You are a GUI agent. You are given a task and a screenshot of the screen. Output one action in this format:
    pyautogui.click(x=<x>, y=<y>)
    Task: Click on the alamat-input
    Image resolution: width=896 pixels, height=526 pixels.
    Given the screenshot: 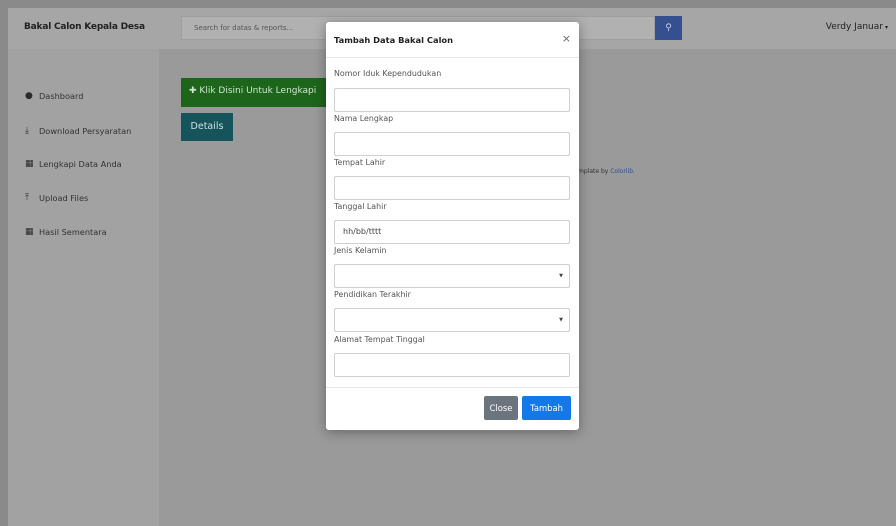 What is the action you would take?
    pyautogui.click(x=452, y=365)
    